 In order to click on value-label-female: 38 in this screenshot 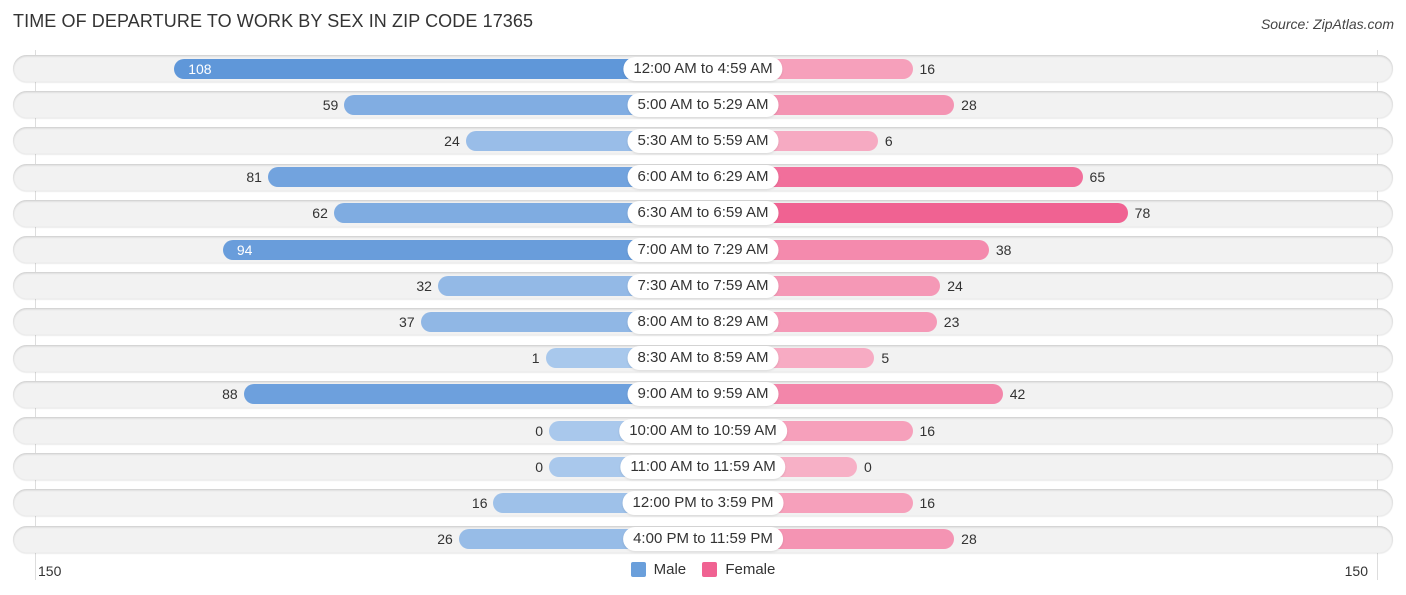, I will do `click(1003, 249)`.